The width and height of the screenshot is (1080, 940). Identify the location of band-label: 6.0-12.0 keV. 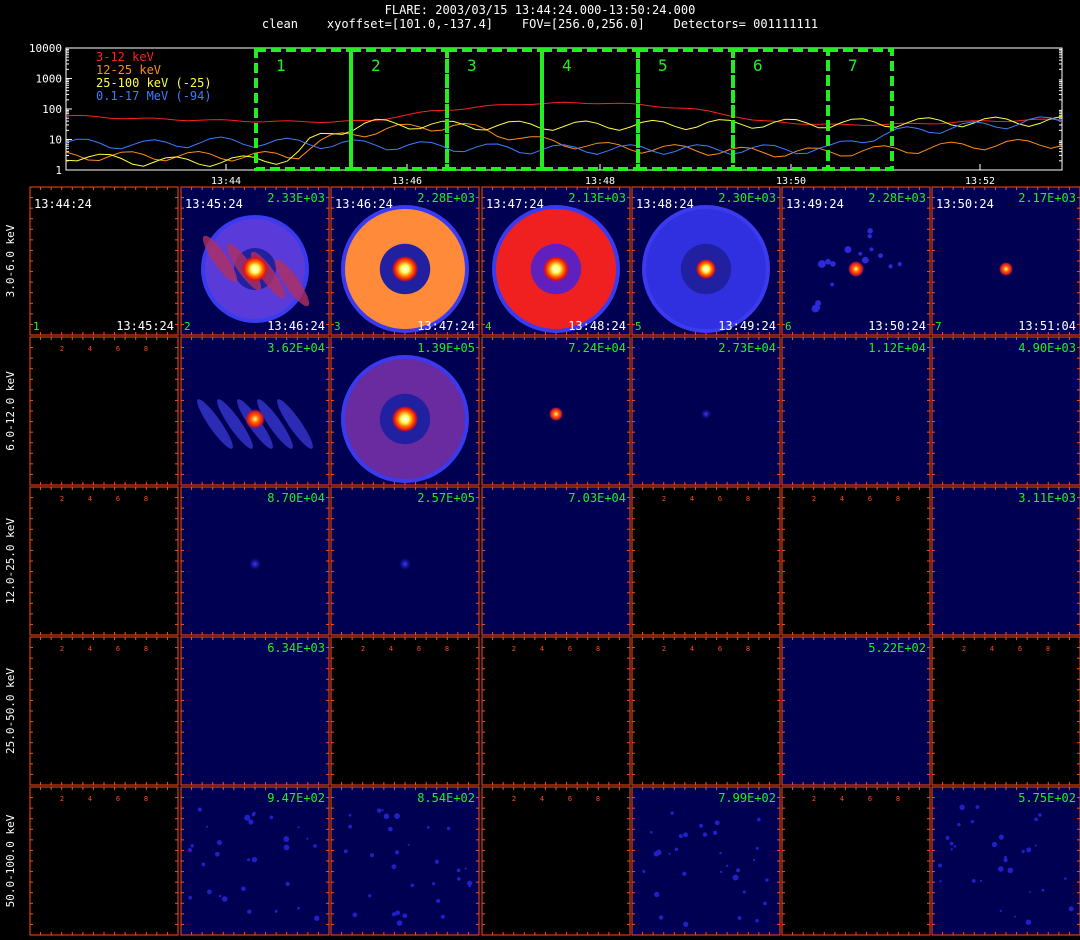
(10, 411).